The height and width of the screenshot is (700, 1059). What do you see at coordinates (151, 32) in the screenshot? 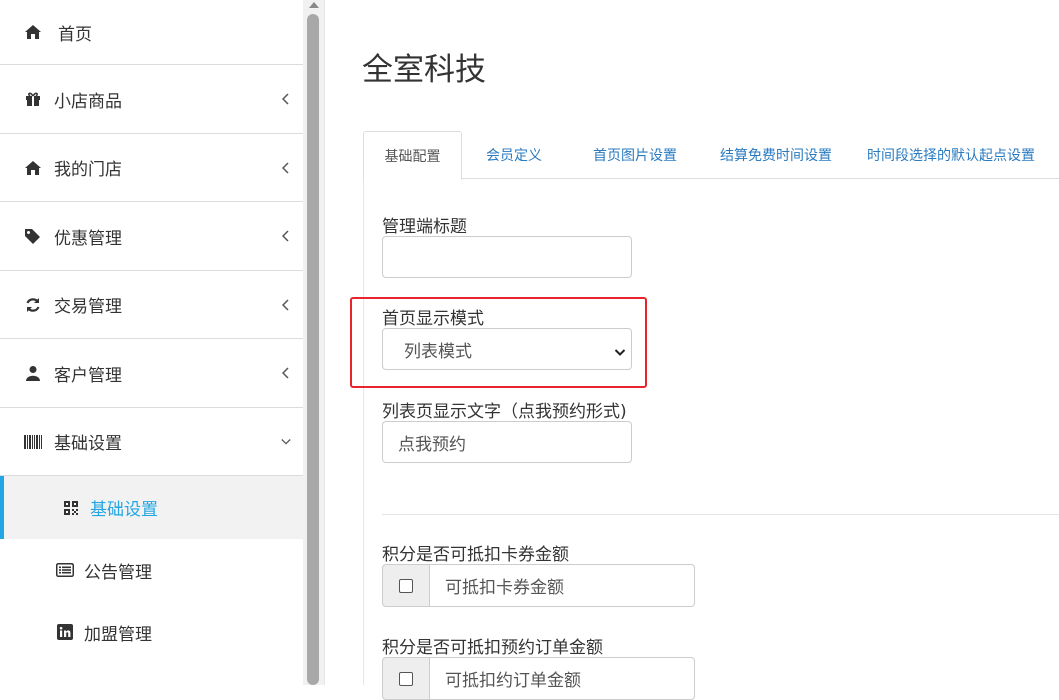
I see `sidebar-item-home: 首页` at bounding box center [151, 32].